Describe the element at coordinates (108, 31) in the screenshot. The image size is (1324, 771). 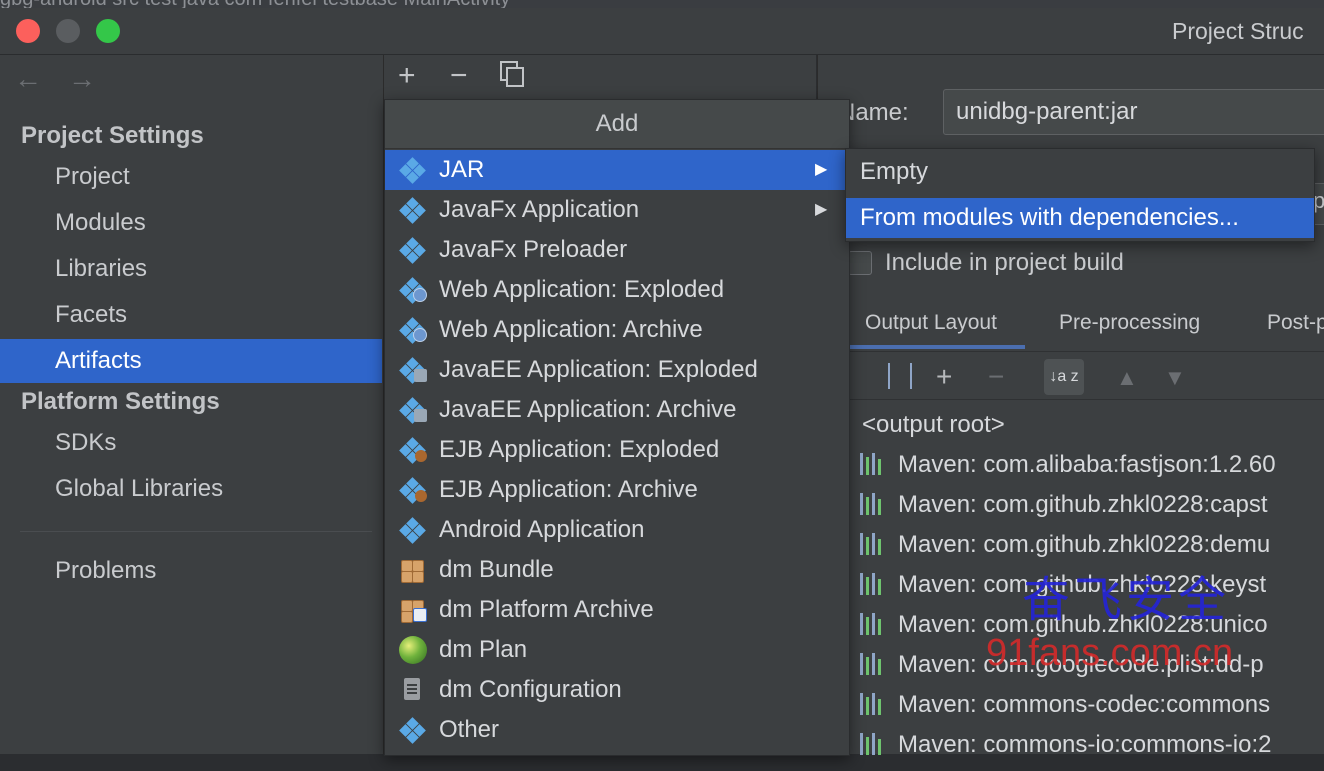
I see `zoom-window-button` at that location.